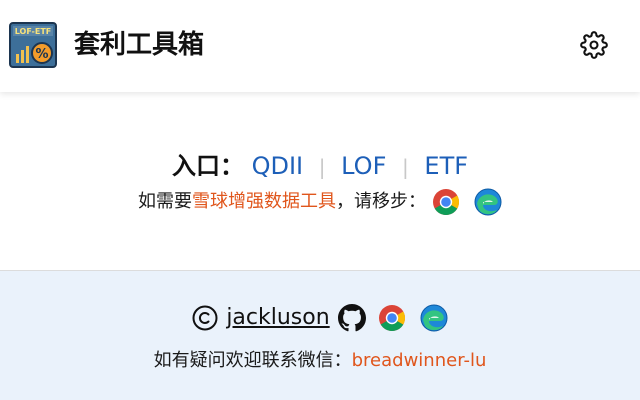 This screenshot has width=640, height=400. What do you see at coordinates (278, 166) in the screenshot?
I see `link-qdii: QDII` at bounding box center [278, 166].